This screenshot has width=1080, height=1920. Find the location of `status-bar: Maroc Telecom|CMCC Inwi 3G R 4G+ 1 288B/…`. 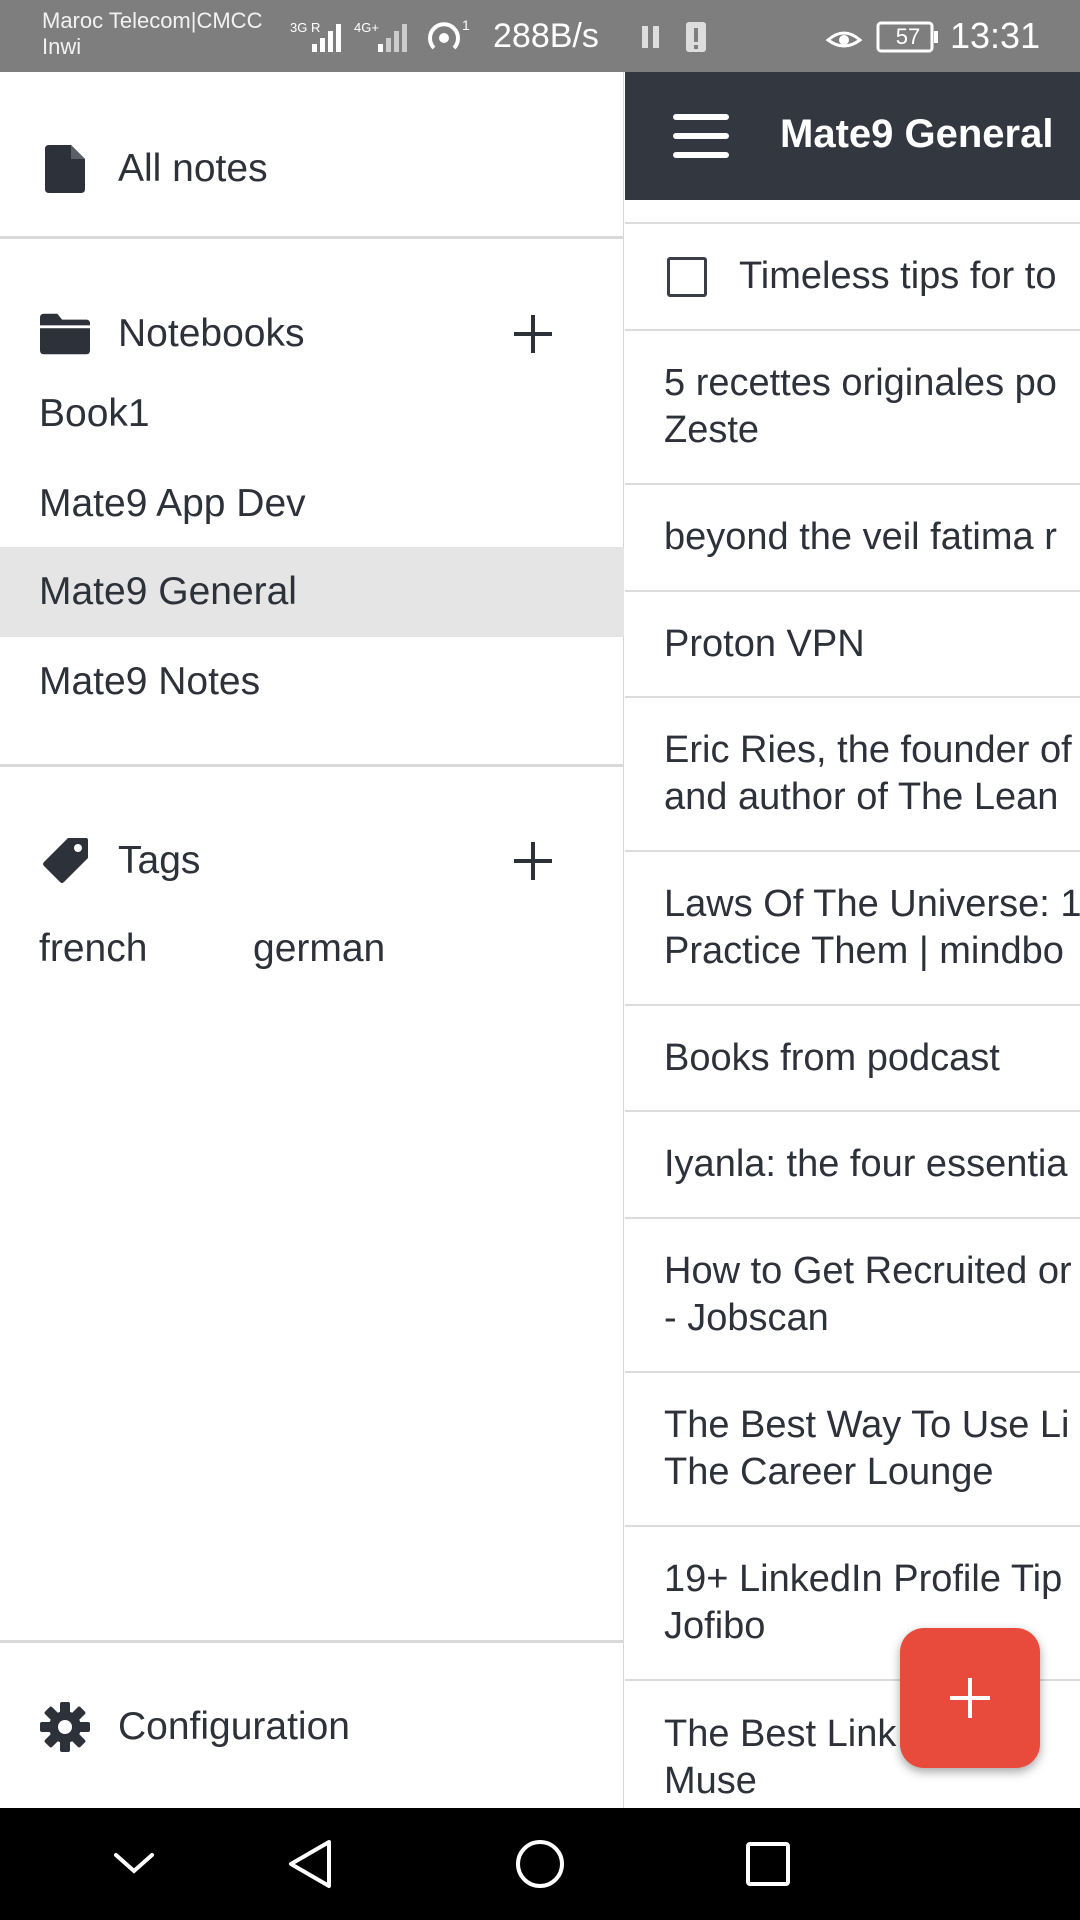

status-bar: Maroc Telecom|CMCC Inwi 3G R 4G+ 1 288B/… is located at coordinates (540, 36).